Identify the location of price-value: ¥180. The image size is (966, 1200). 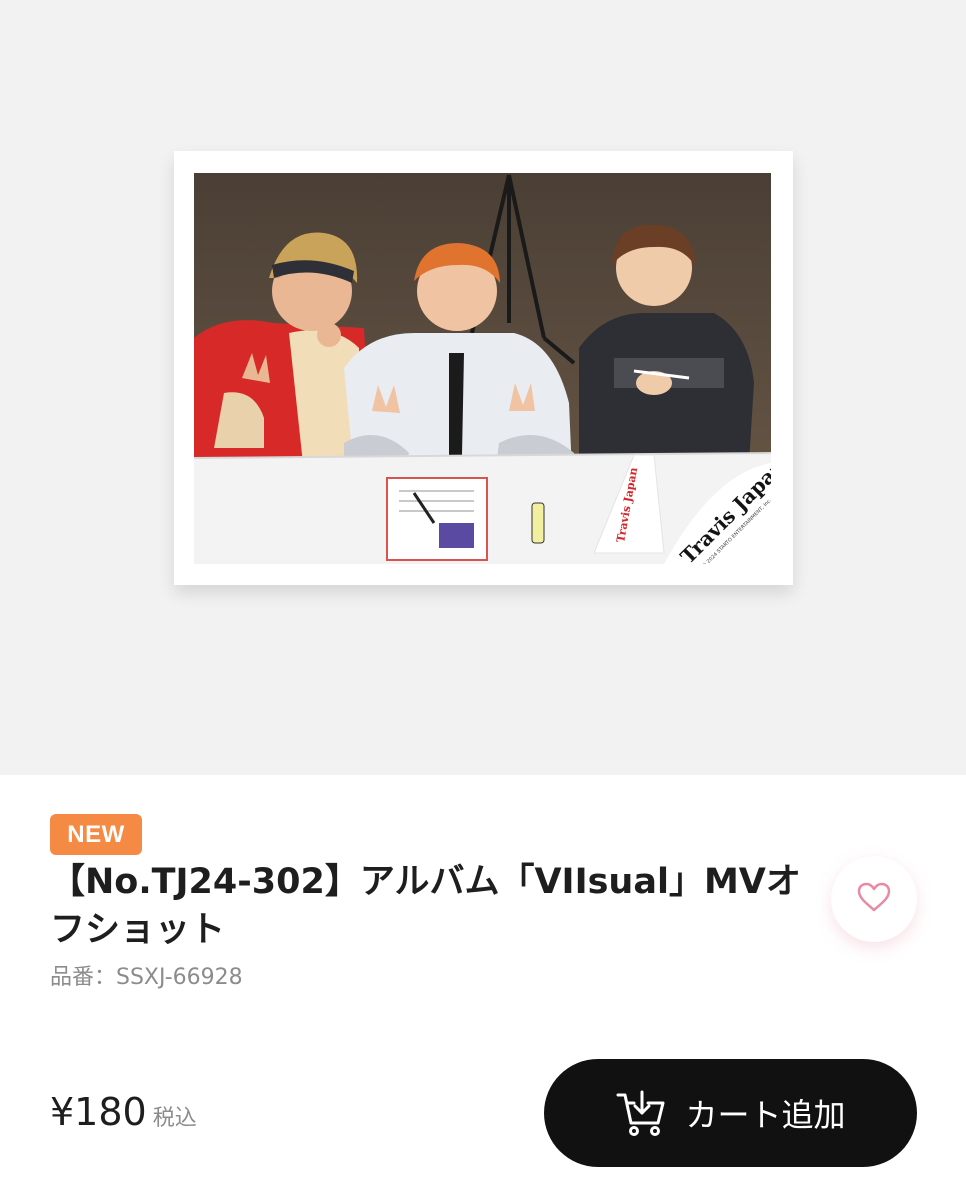
(98, 1112).